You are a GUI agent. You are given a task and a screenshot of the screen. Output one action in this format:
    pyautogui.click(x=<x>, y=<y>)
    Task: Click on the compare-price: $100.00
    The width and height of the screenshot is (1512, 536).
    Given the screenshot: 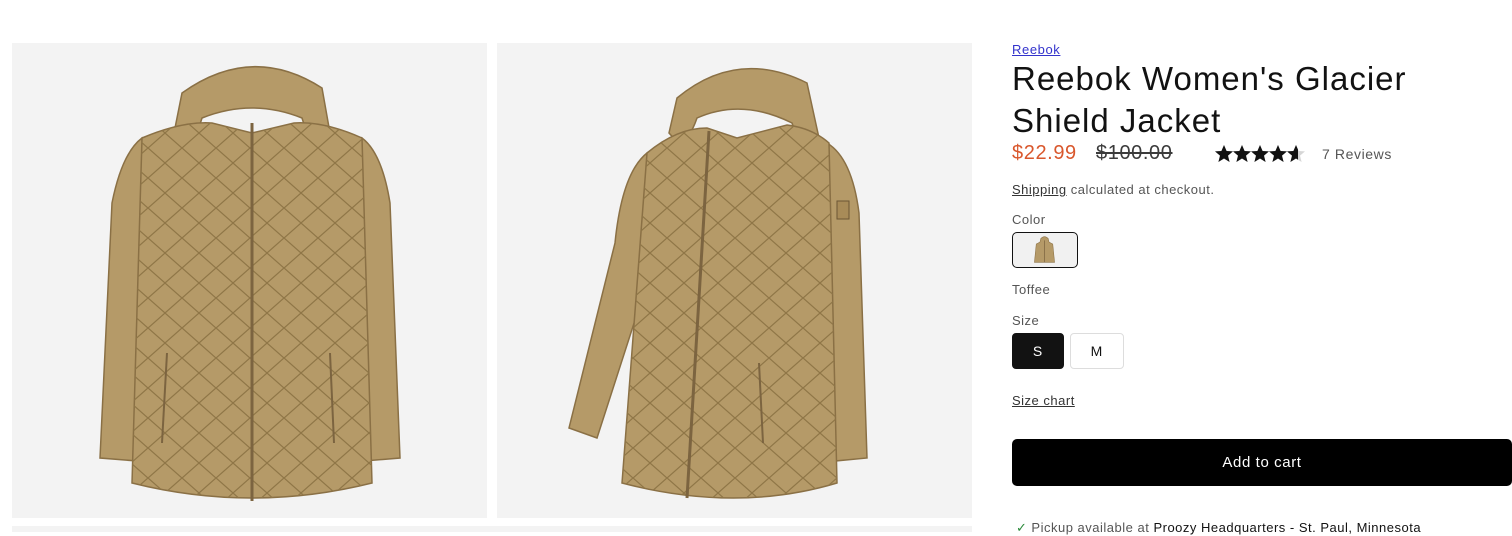 What is the action you would take?
    pyautogui.click(x=1134, y=153)
    